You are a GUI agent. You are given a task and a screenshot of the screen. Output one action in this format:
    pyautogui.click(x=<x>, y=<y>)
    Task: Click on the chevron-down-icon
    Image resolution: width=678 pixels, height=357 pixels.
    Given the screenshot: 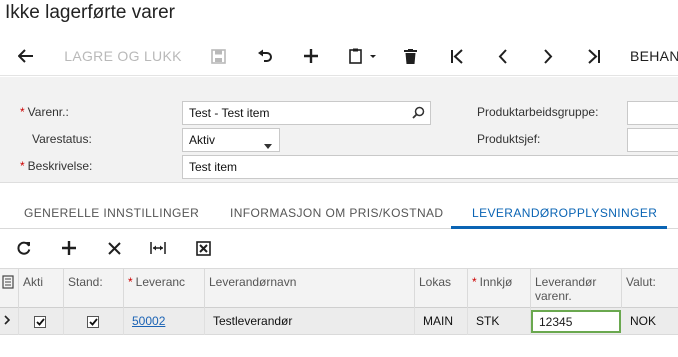 What is the action you would take?
    pyautogui.click(x=268, y=144)
    